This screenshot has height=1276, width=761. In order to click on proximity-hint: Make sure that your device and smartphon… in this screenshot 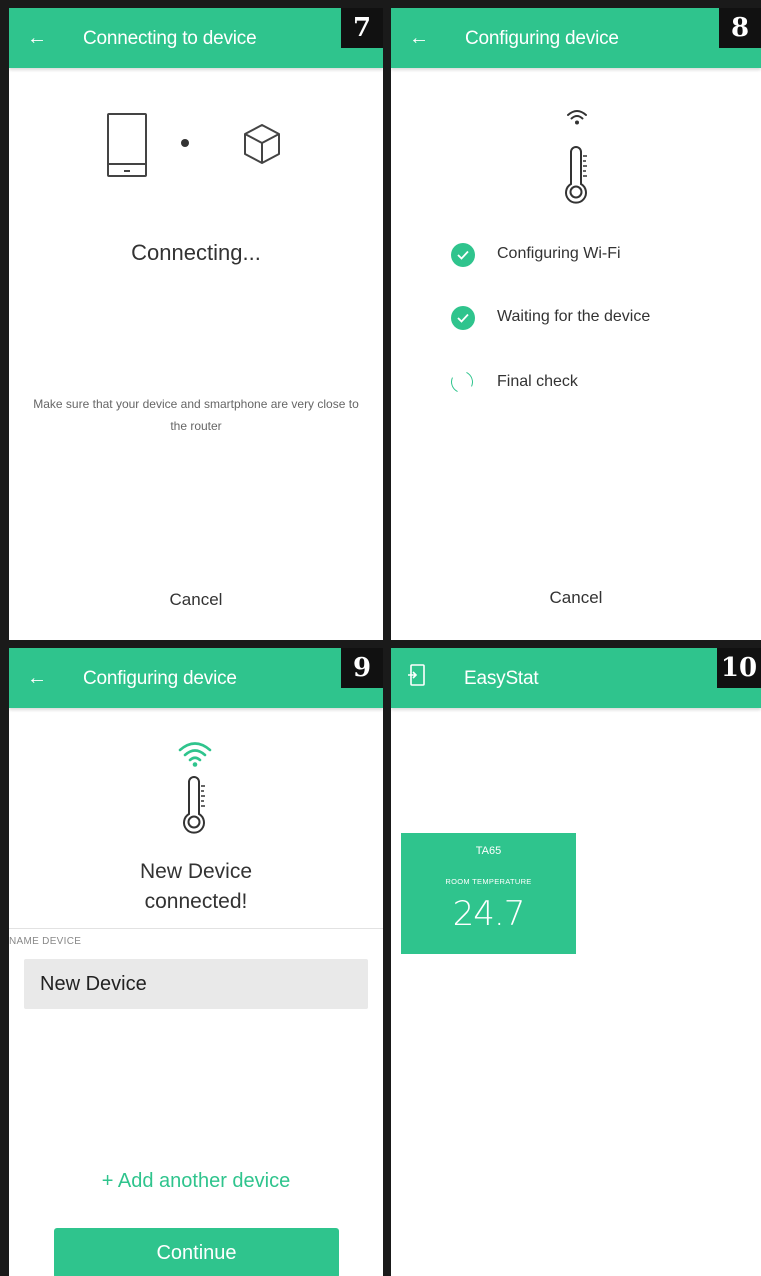, I will do `click(196, 415)`.